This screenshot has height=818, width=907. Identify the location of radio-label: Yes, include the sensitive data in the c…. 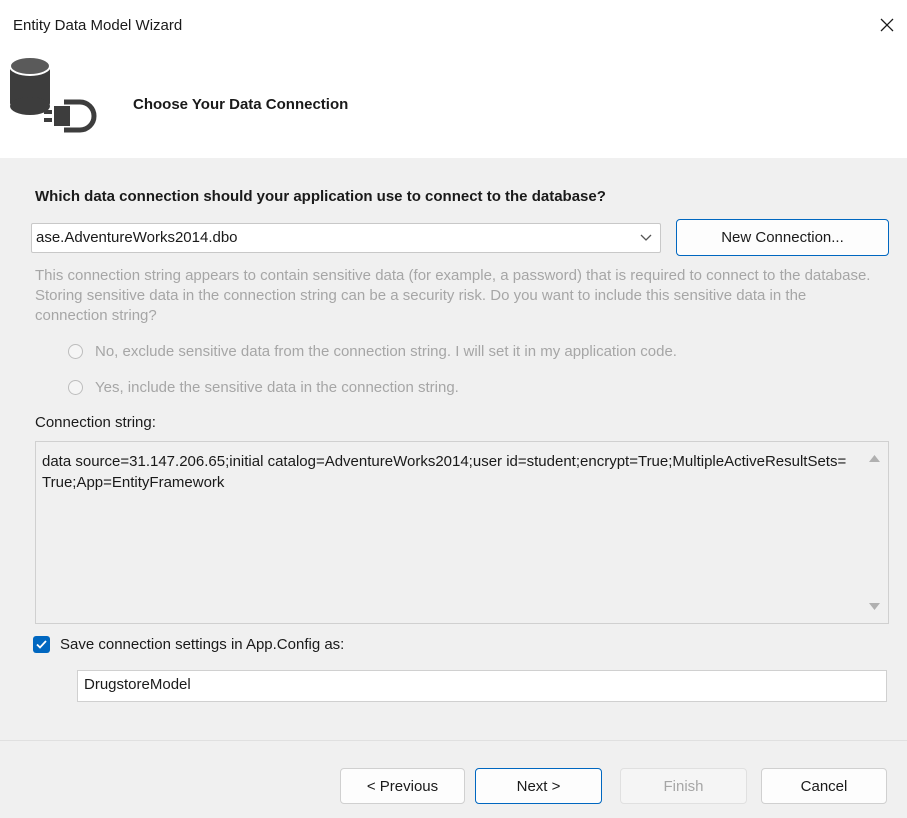
(277, 387).